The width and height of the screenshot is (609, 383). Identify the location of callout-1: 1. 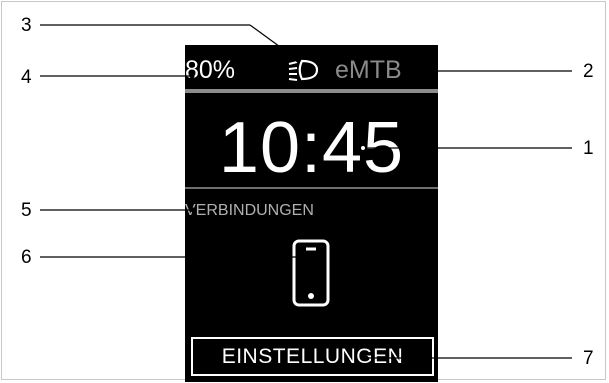
(588, 148).